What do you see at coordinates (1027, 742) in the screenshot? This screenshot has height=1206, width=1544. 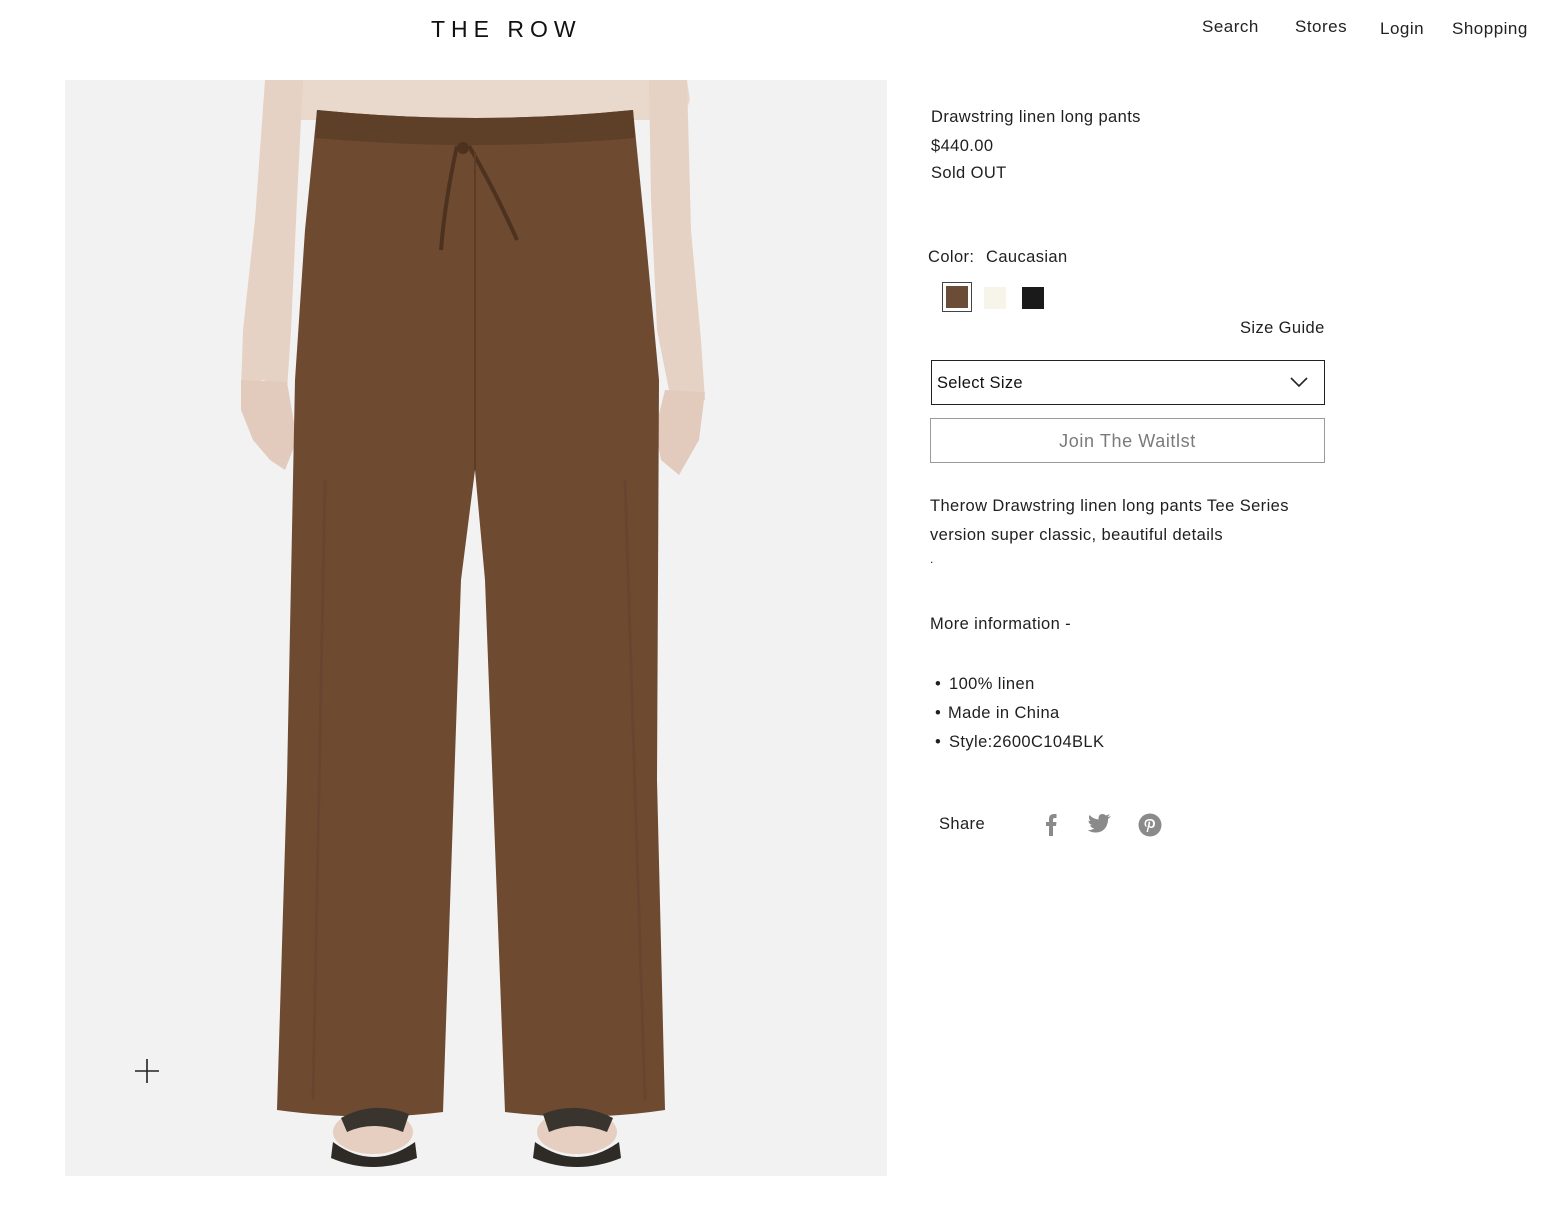 I see `detail-item: Style:2600C104BLK` at bounding box center [1027, 742].